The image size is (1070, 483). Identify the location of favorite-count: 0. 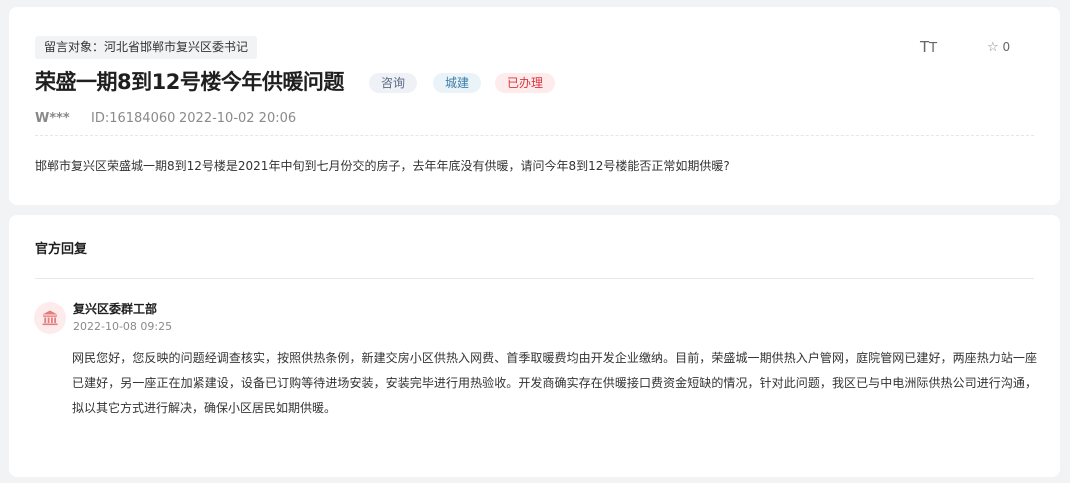
(1006, 47).